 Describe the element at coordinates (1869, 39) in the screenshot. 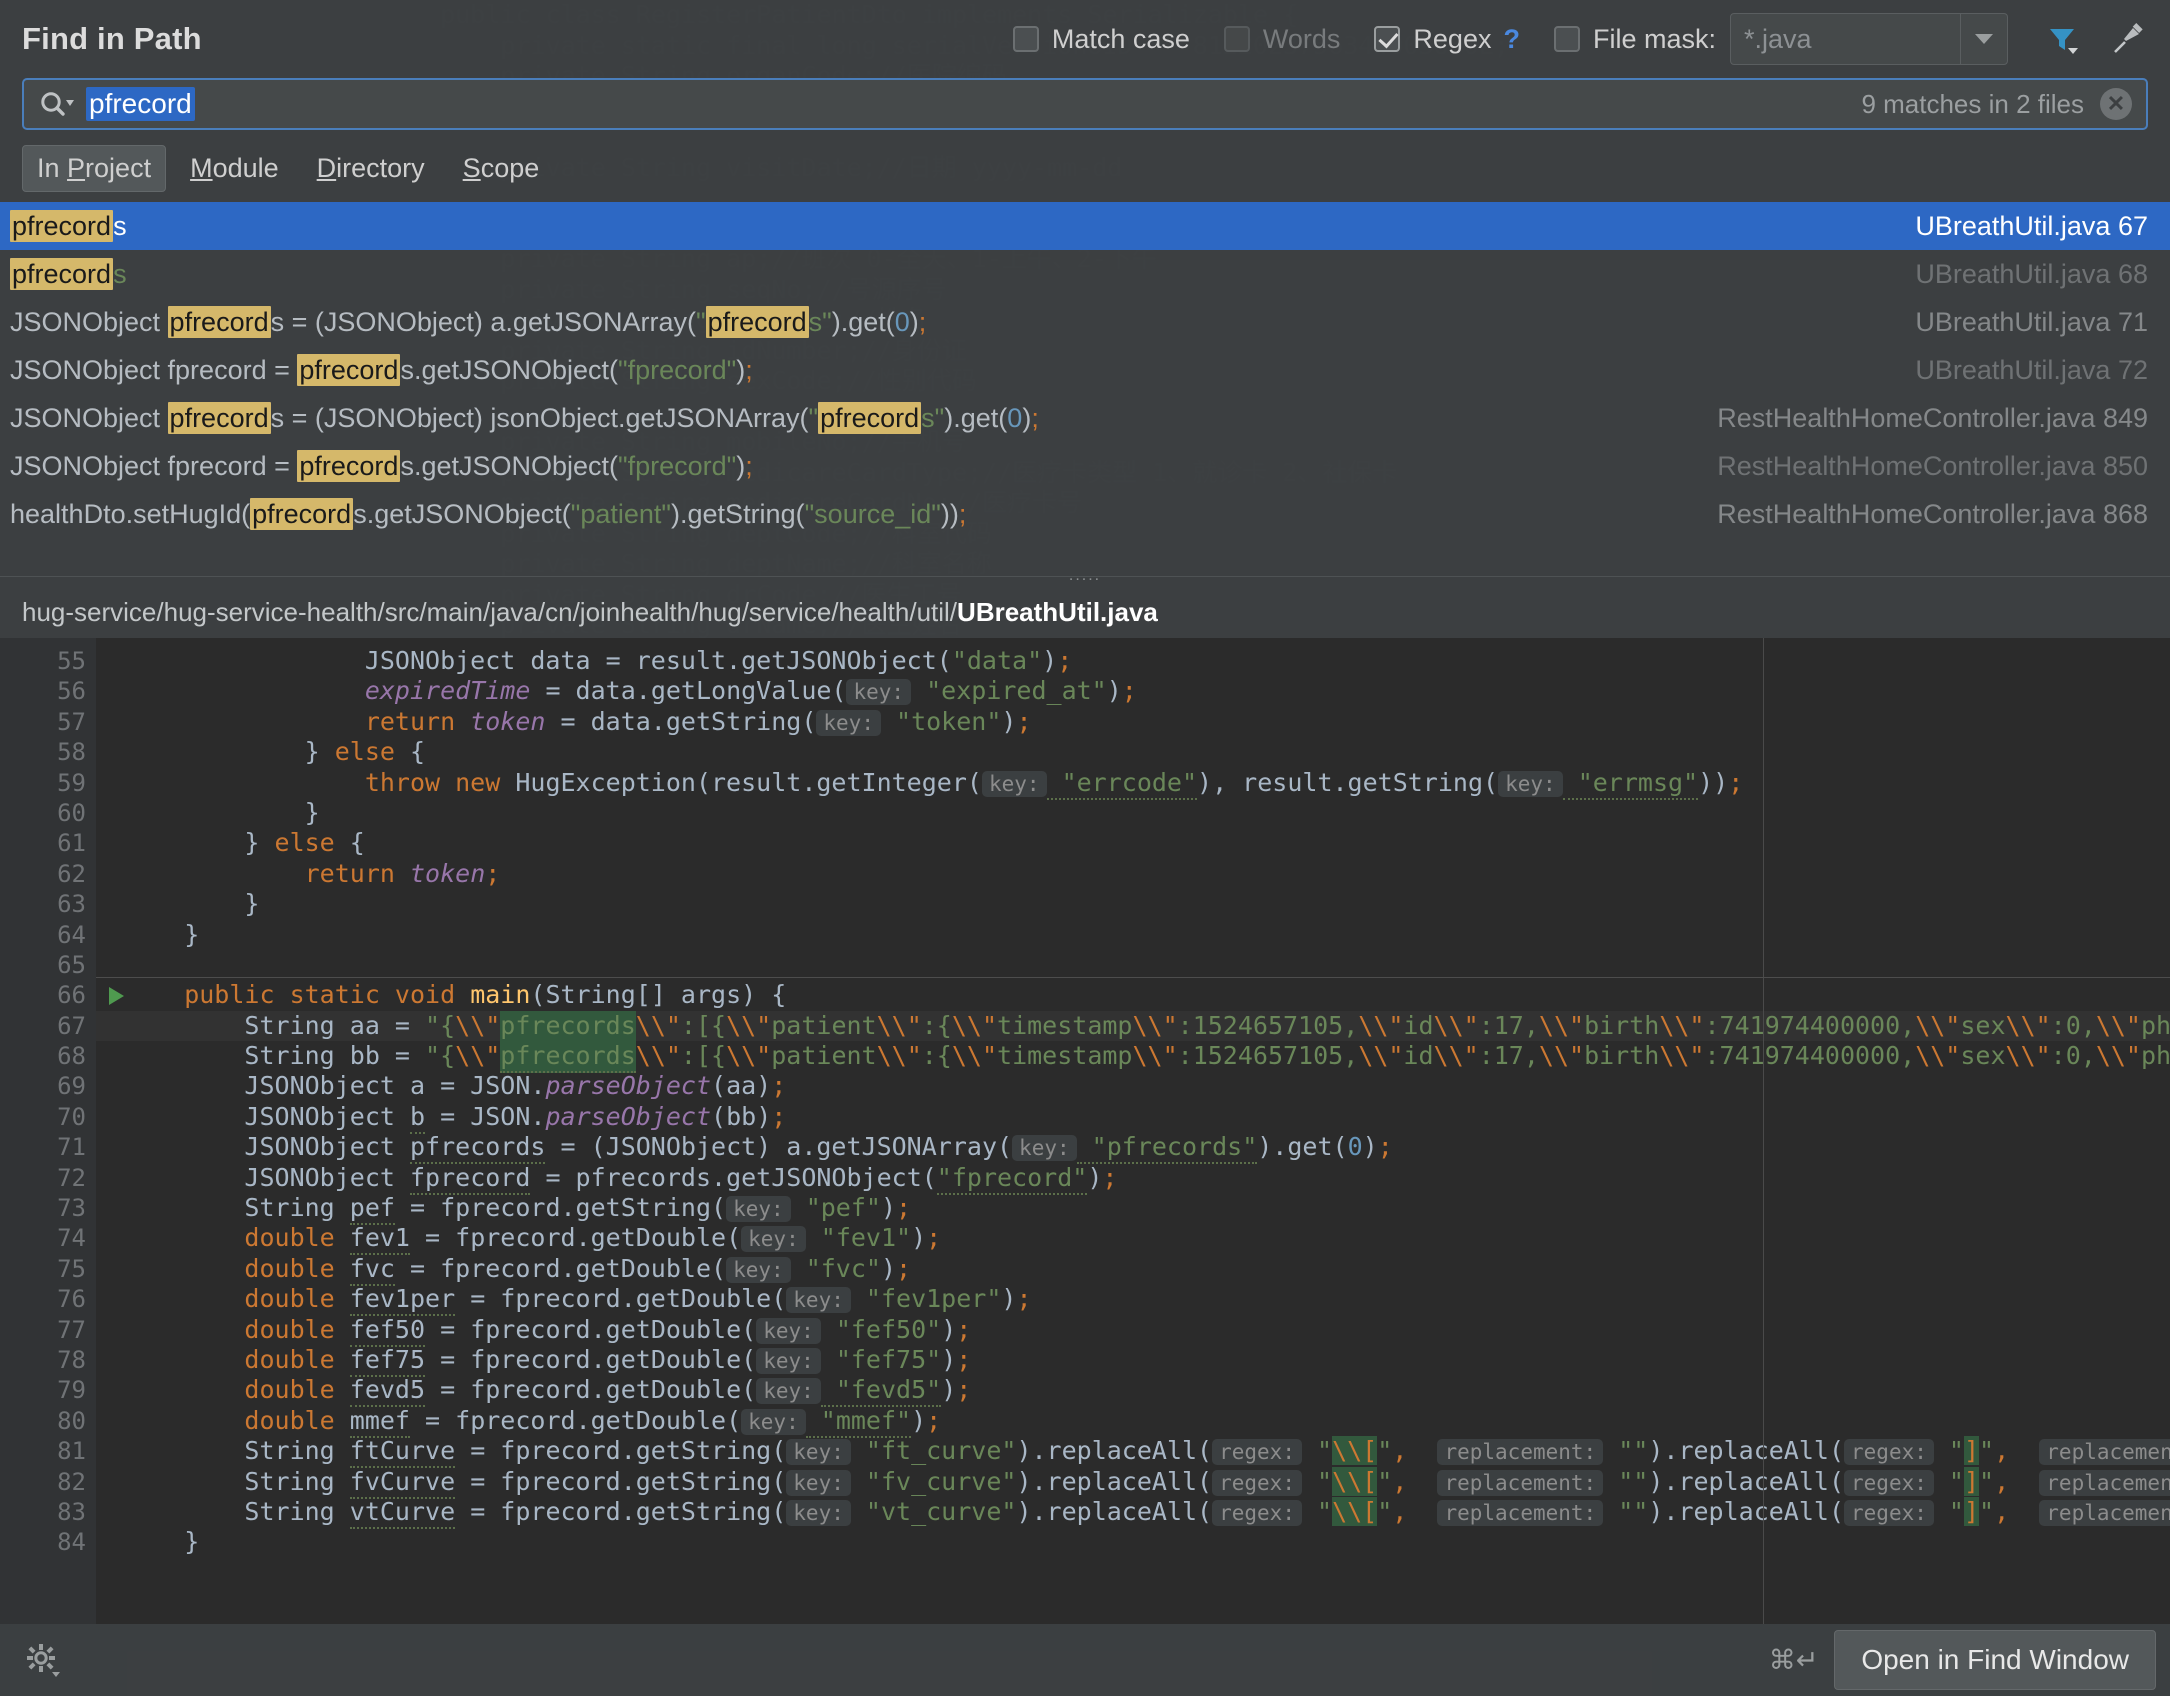

I see `file-mask-combobox: *.java` at that location.